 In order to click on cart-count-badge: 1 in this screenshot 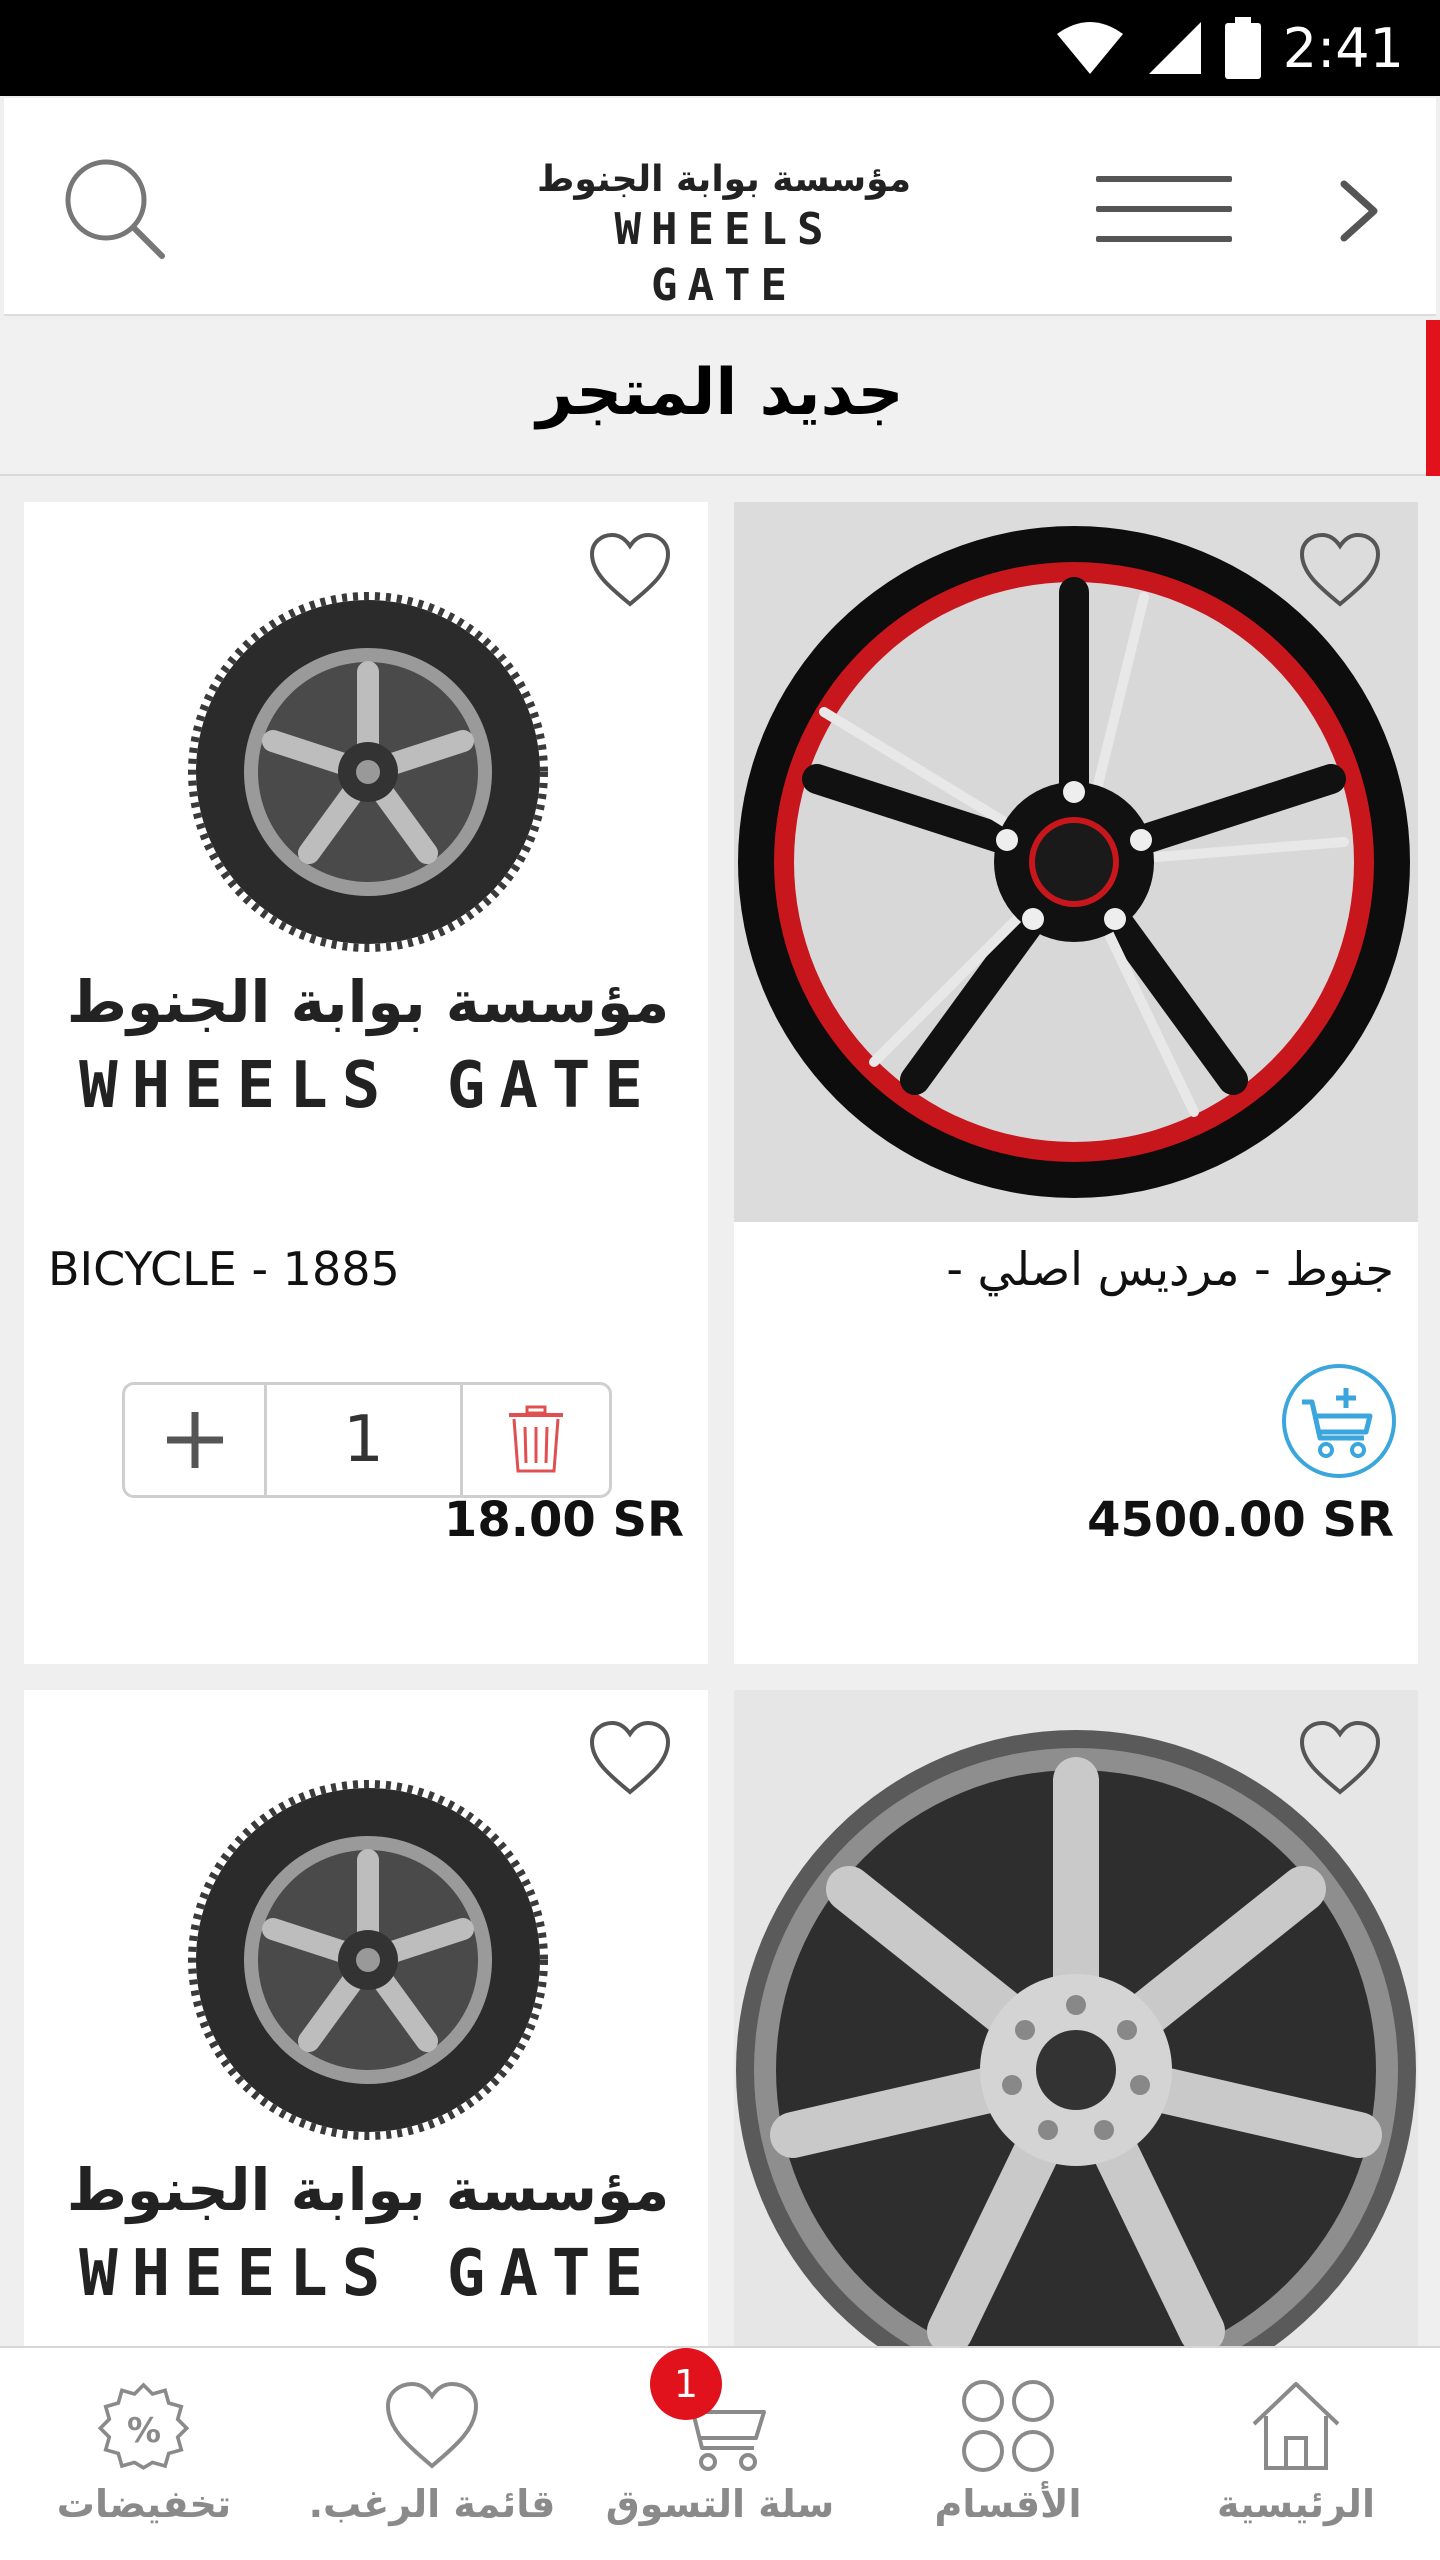, I will do `click(686, 2384)`.